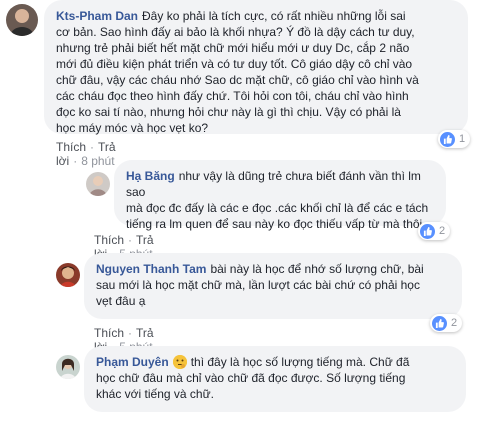 Image resolution: width=484 pixels, height=440 pixels. What do you see at coordinates (300, 362) in the screenshot?
I see `comment-text-line: thì đây là học số lượng tiếng mà. Chữ đã` at bounding box center [300, 362].